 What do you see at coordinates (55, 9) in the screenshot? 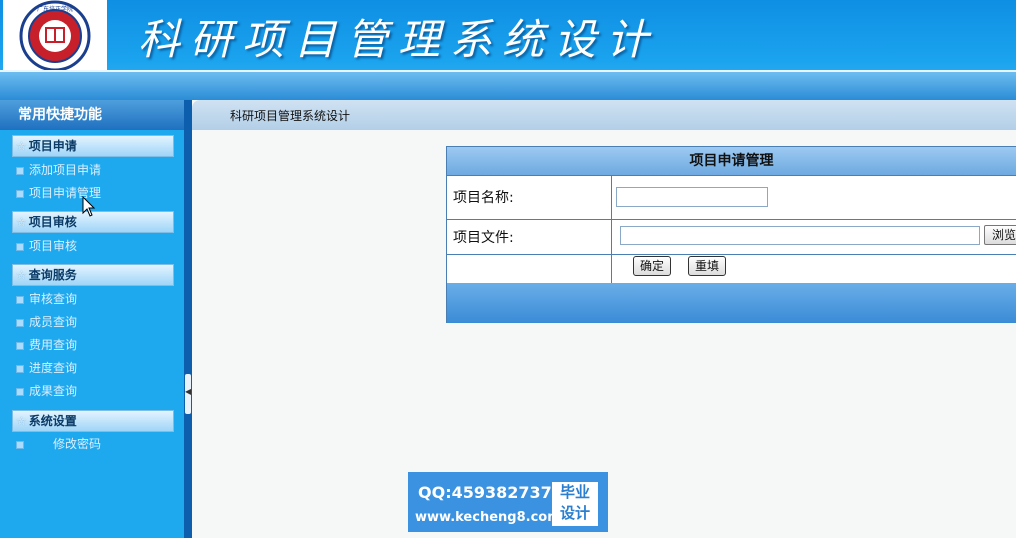
I see `svg-text: 广东培正学院` at bounding box center [55, 9].